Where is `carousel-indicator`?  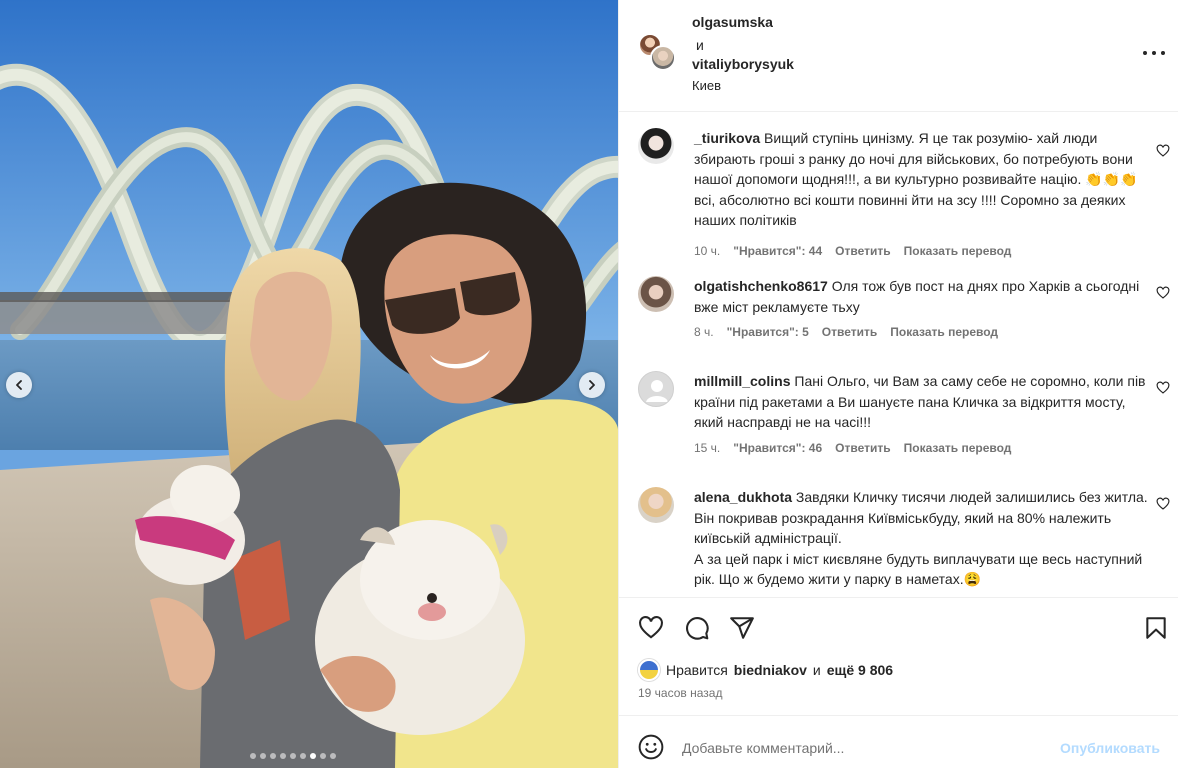 carousel-indicator is located at coordinates (293, 756).